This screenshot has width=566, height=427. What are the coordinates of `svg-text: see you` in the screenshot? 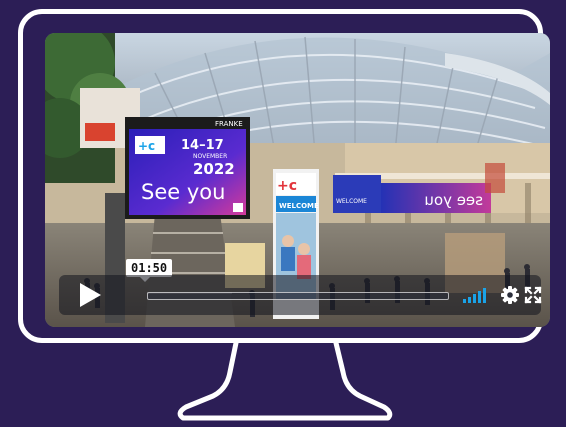 It's located at (453, 200).